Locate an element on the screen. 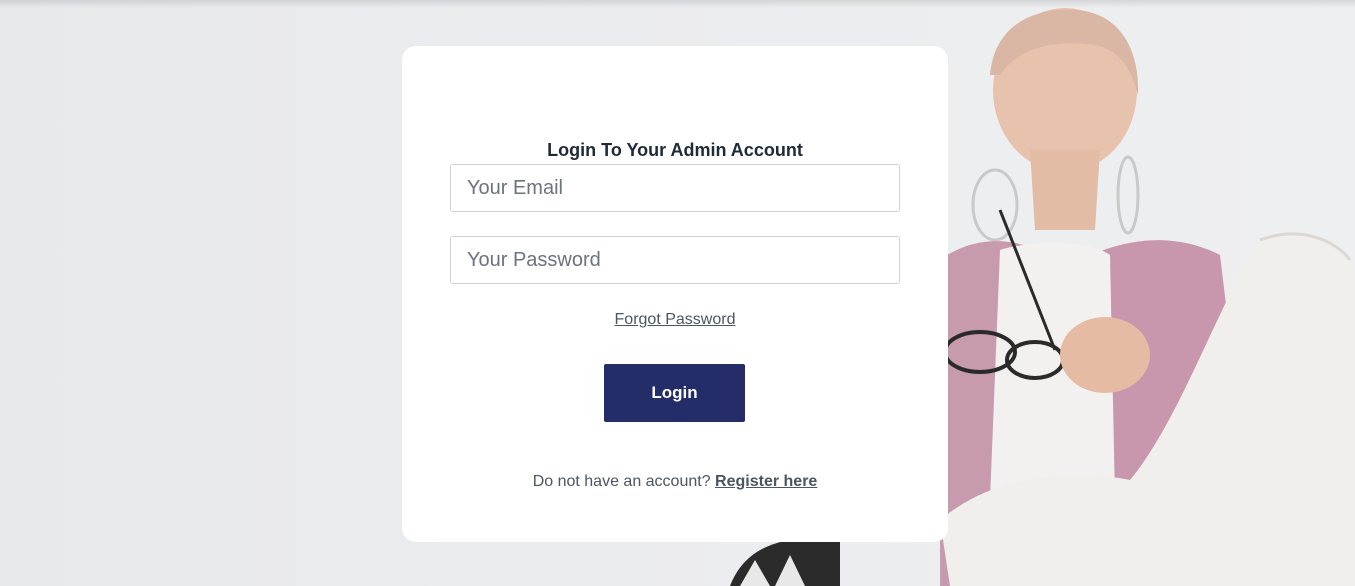 The width and height of the screenshot is (1355, 586). login-title: Login To Your Admin Account is located at coordinates (675, 150).